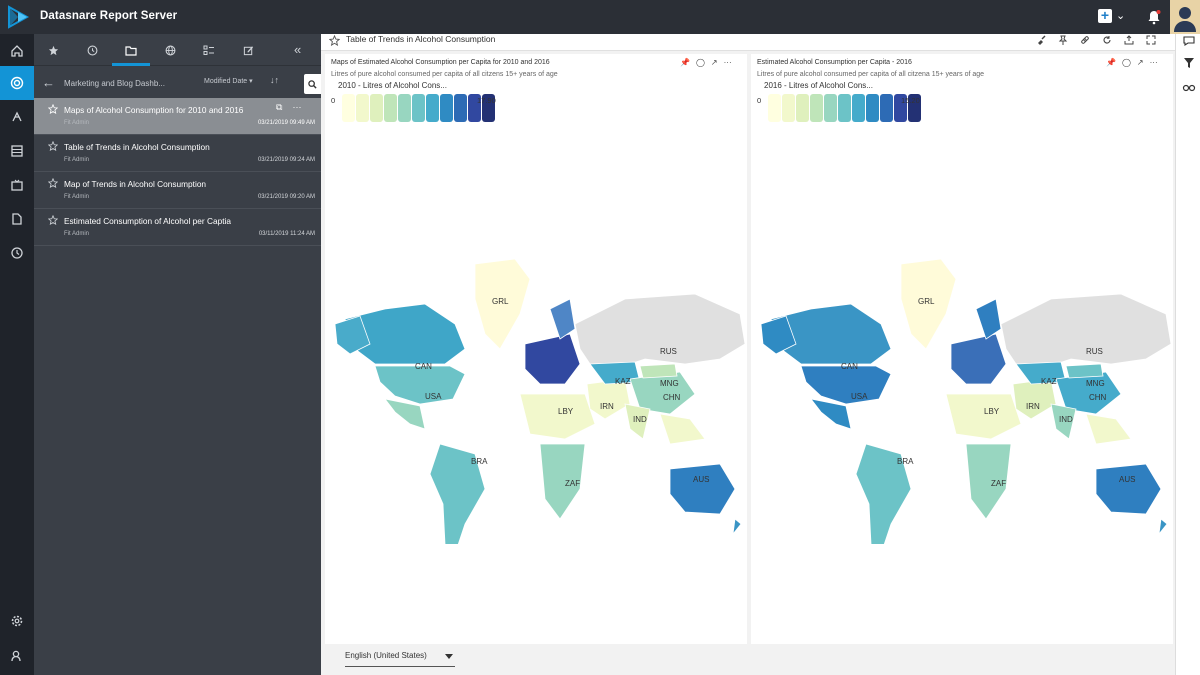 This screenshot has width=1200, height=675. What do you see at coordinates (1129, 40) in the screenshot?
I see `export-icon` at bounding box center [1129, 40].